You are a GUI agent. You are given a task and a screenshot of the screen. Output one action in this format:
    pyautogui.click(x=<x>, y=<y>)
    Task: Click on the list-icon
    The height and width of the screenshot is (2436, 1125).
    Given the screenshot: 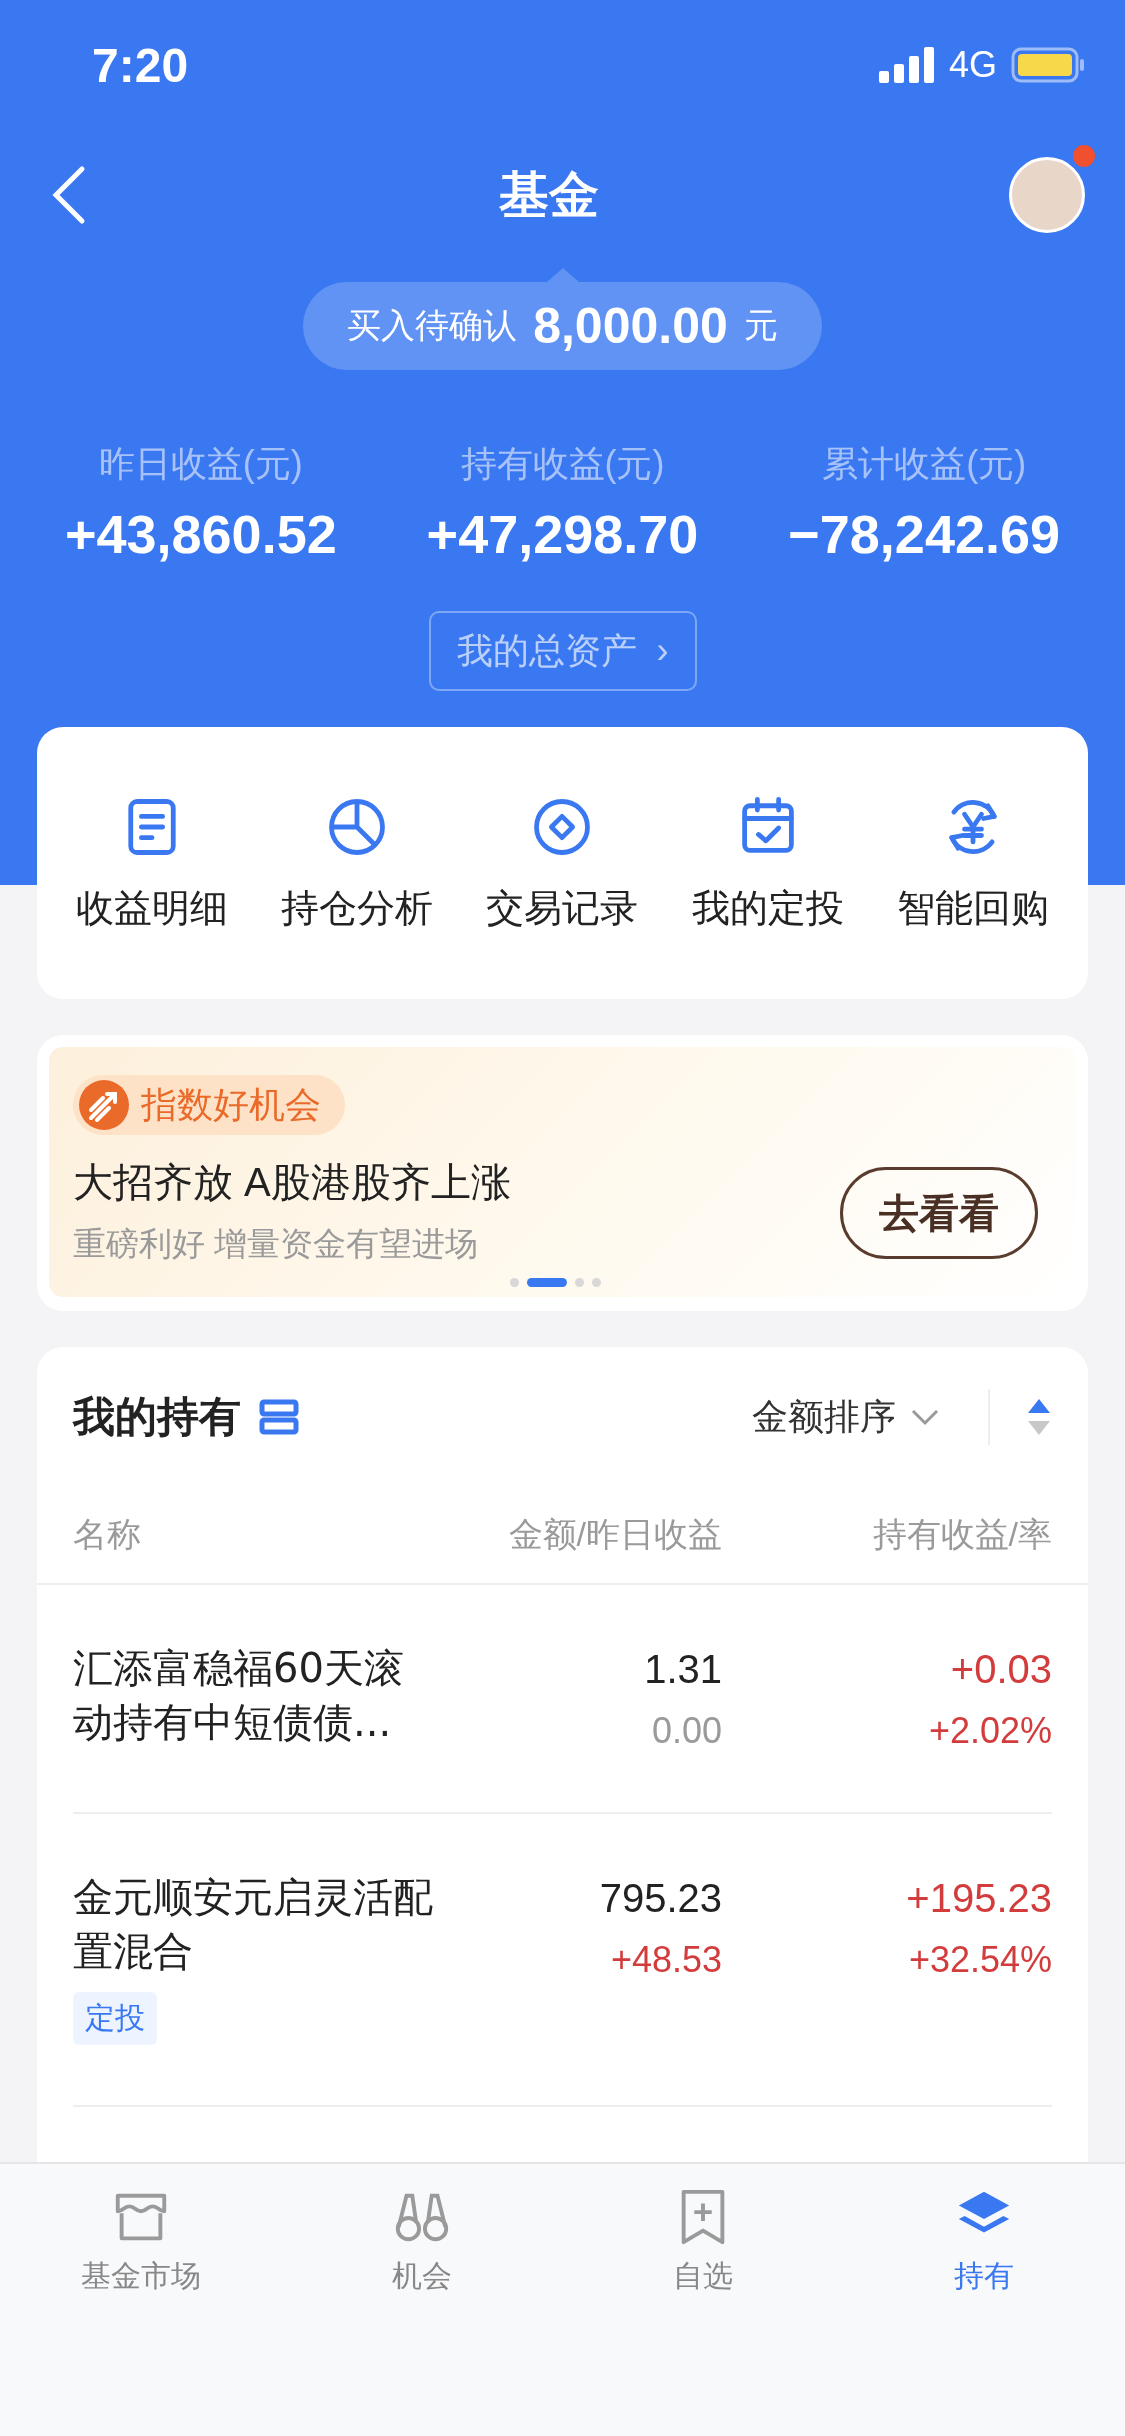 What is the action you would take?
    pyautogui.click(x=279, y=1417)
    